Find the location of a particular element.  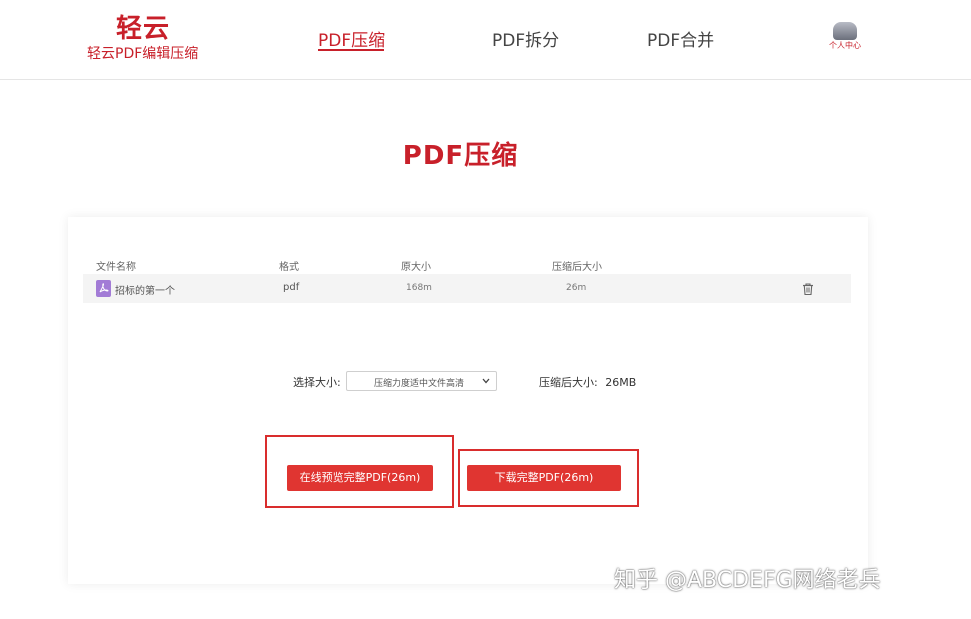

compressed-size-value: 26MB is located at coordinates (621, 382).